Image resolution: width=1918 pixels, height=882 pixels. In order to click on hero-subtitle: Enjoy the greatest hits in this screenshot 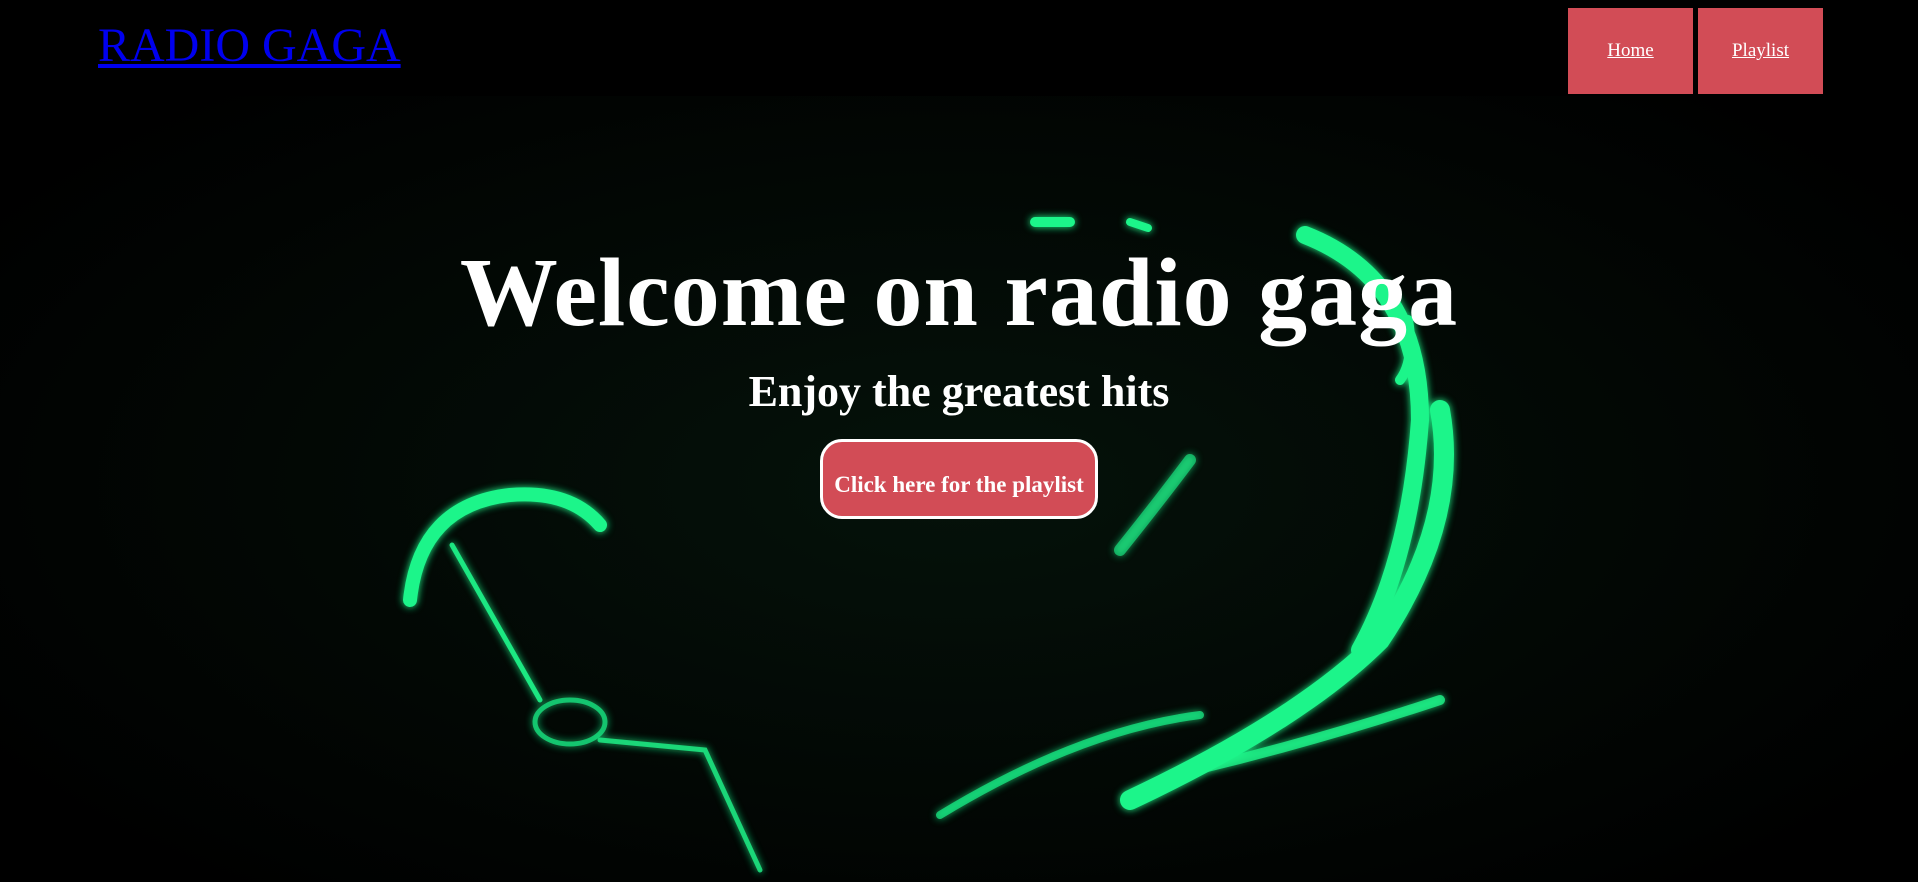, I will do `click(959, 391)`.